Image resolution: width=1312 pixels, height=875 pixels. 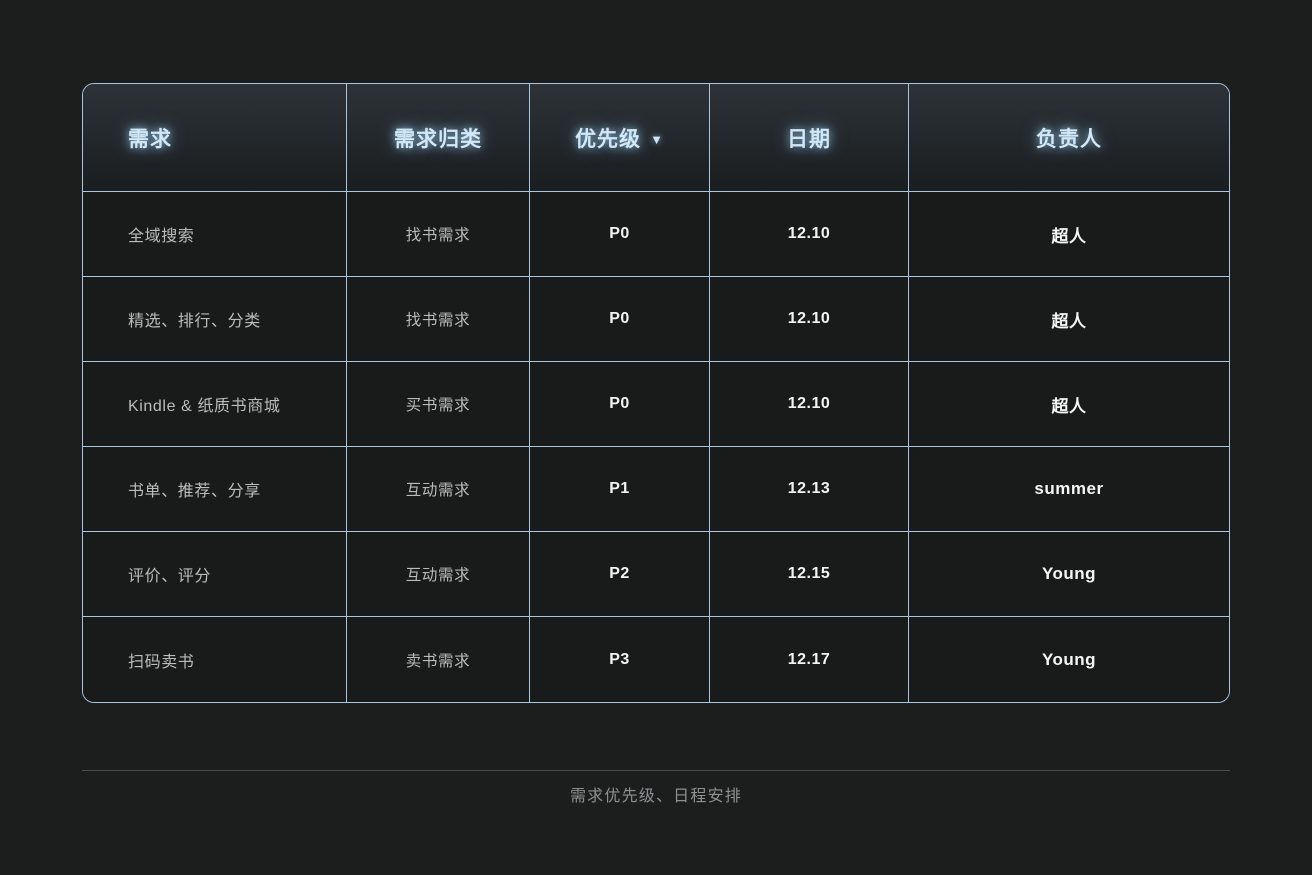 I want to click on category-text: 买书需求, so click(x=438, y=405).